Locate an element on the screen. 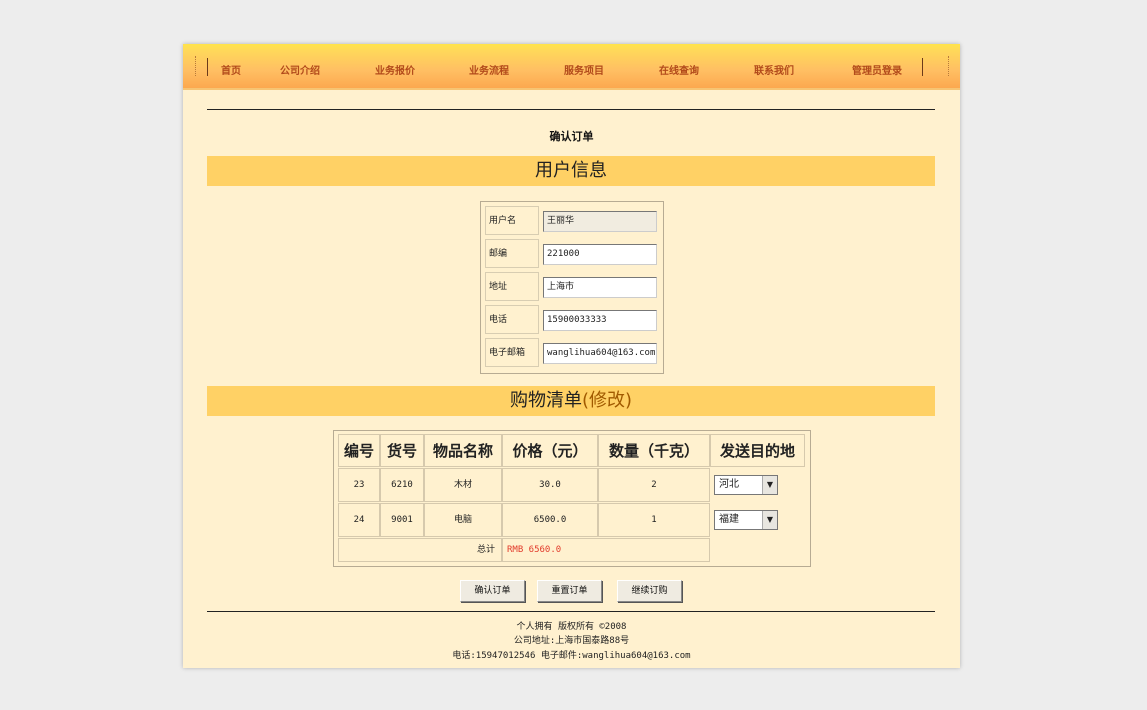 The height and width of the screenshot is (710, 1147). username-field: 王丽华 is located at coordinates (600, 221).